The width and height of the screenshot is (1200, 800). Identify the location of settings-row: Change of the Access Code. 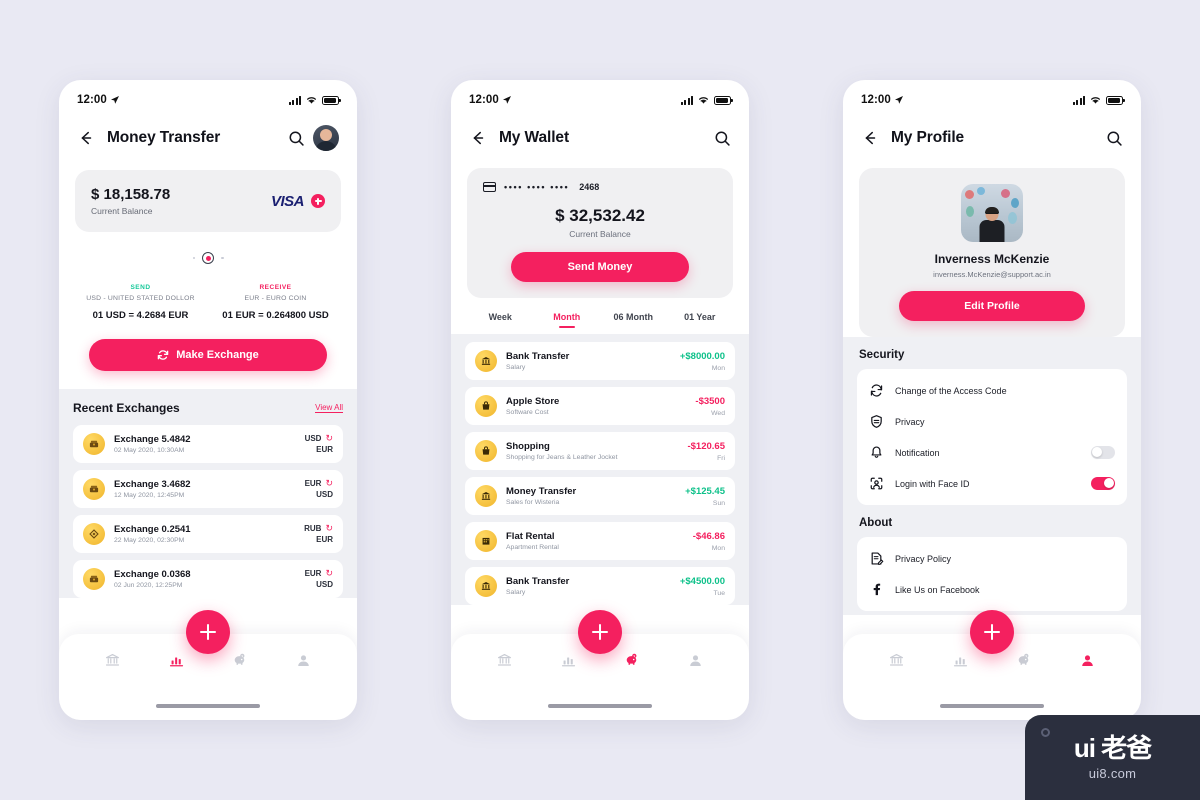
(992, 390).